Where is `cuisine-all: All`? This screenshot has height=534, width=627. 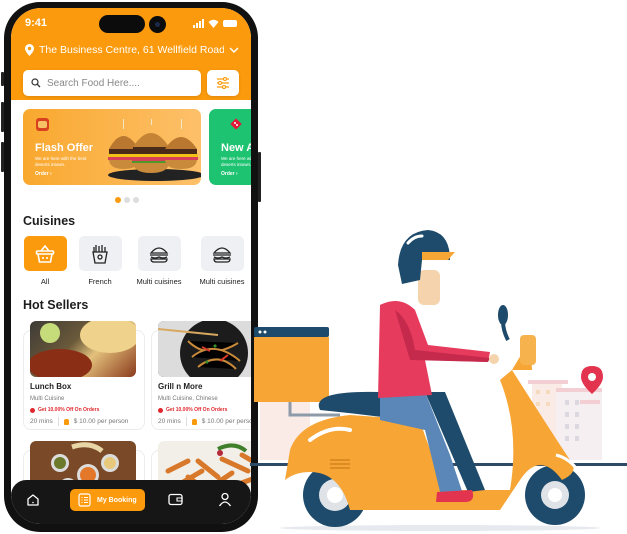 cuisine-all: All is located at coordinates (45, 261).